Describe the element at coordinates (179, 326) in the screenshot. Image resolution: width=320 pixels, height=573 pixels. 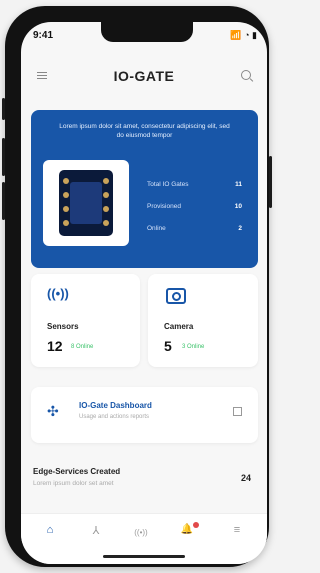
I see `camera-label: Camera` at that location.